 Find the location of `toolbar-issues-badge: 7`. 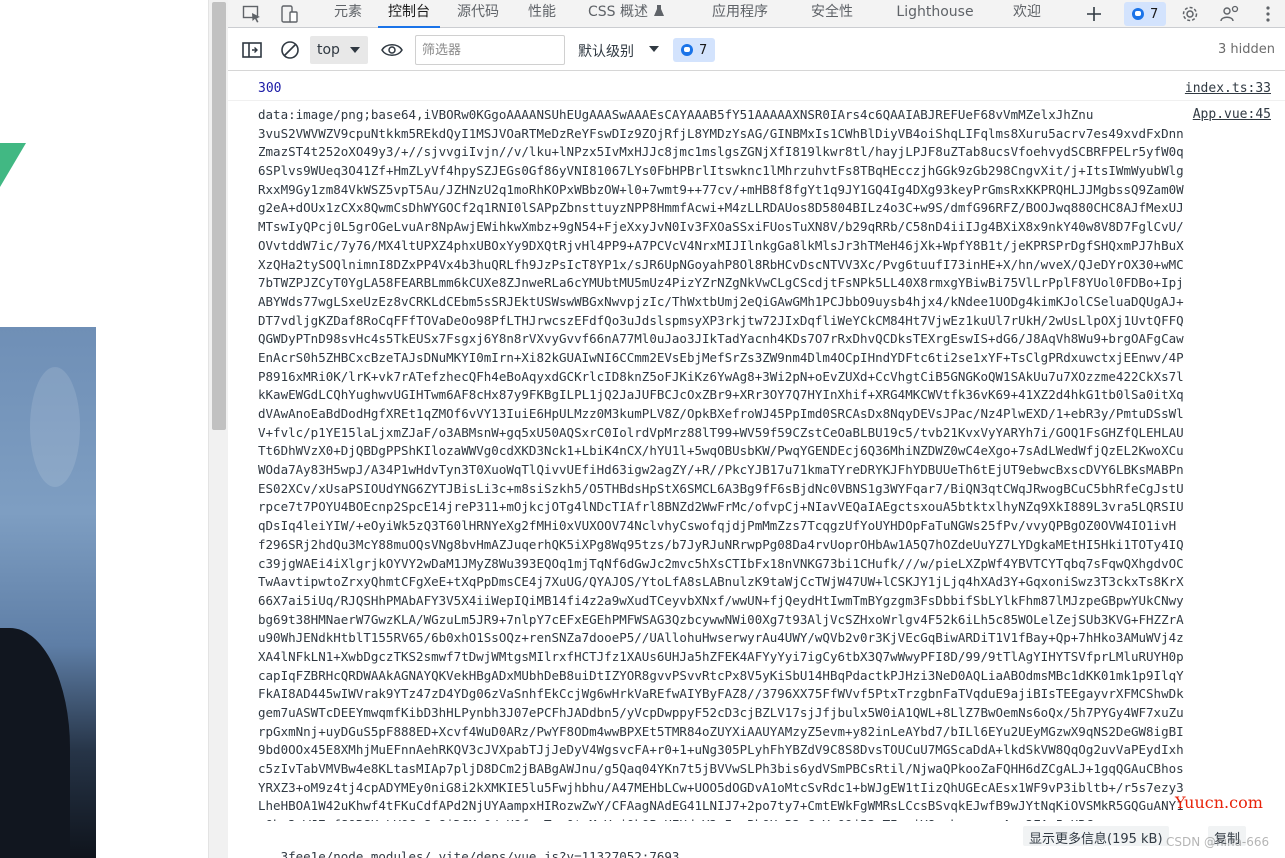

toolbar-issues-badge: 7 is located at coordinates (694, 50).